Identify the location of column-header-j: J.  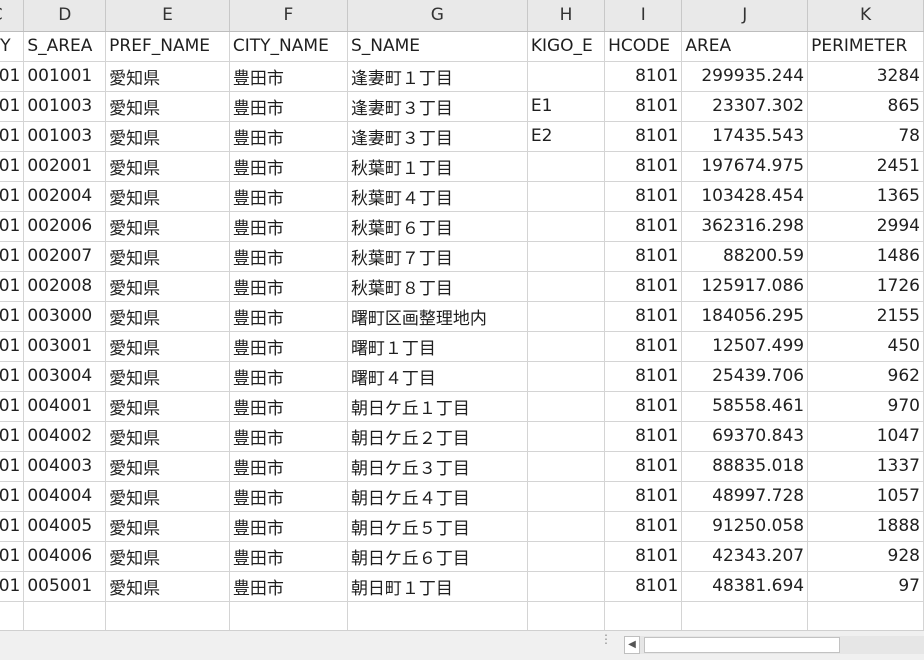
(745, 16).